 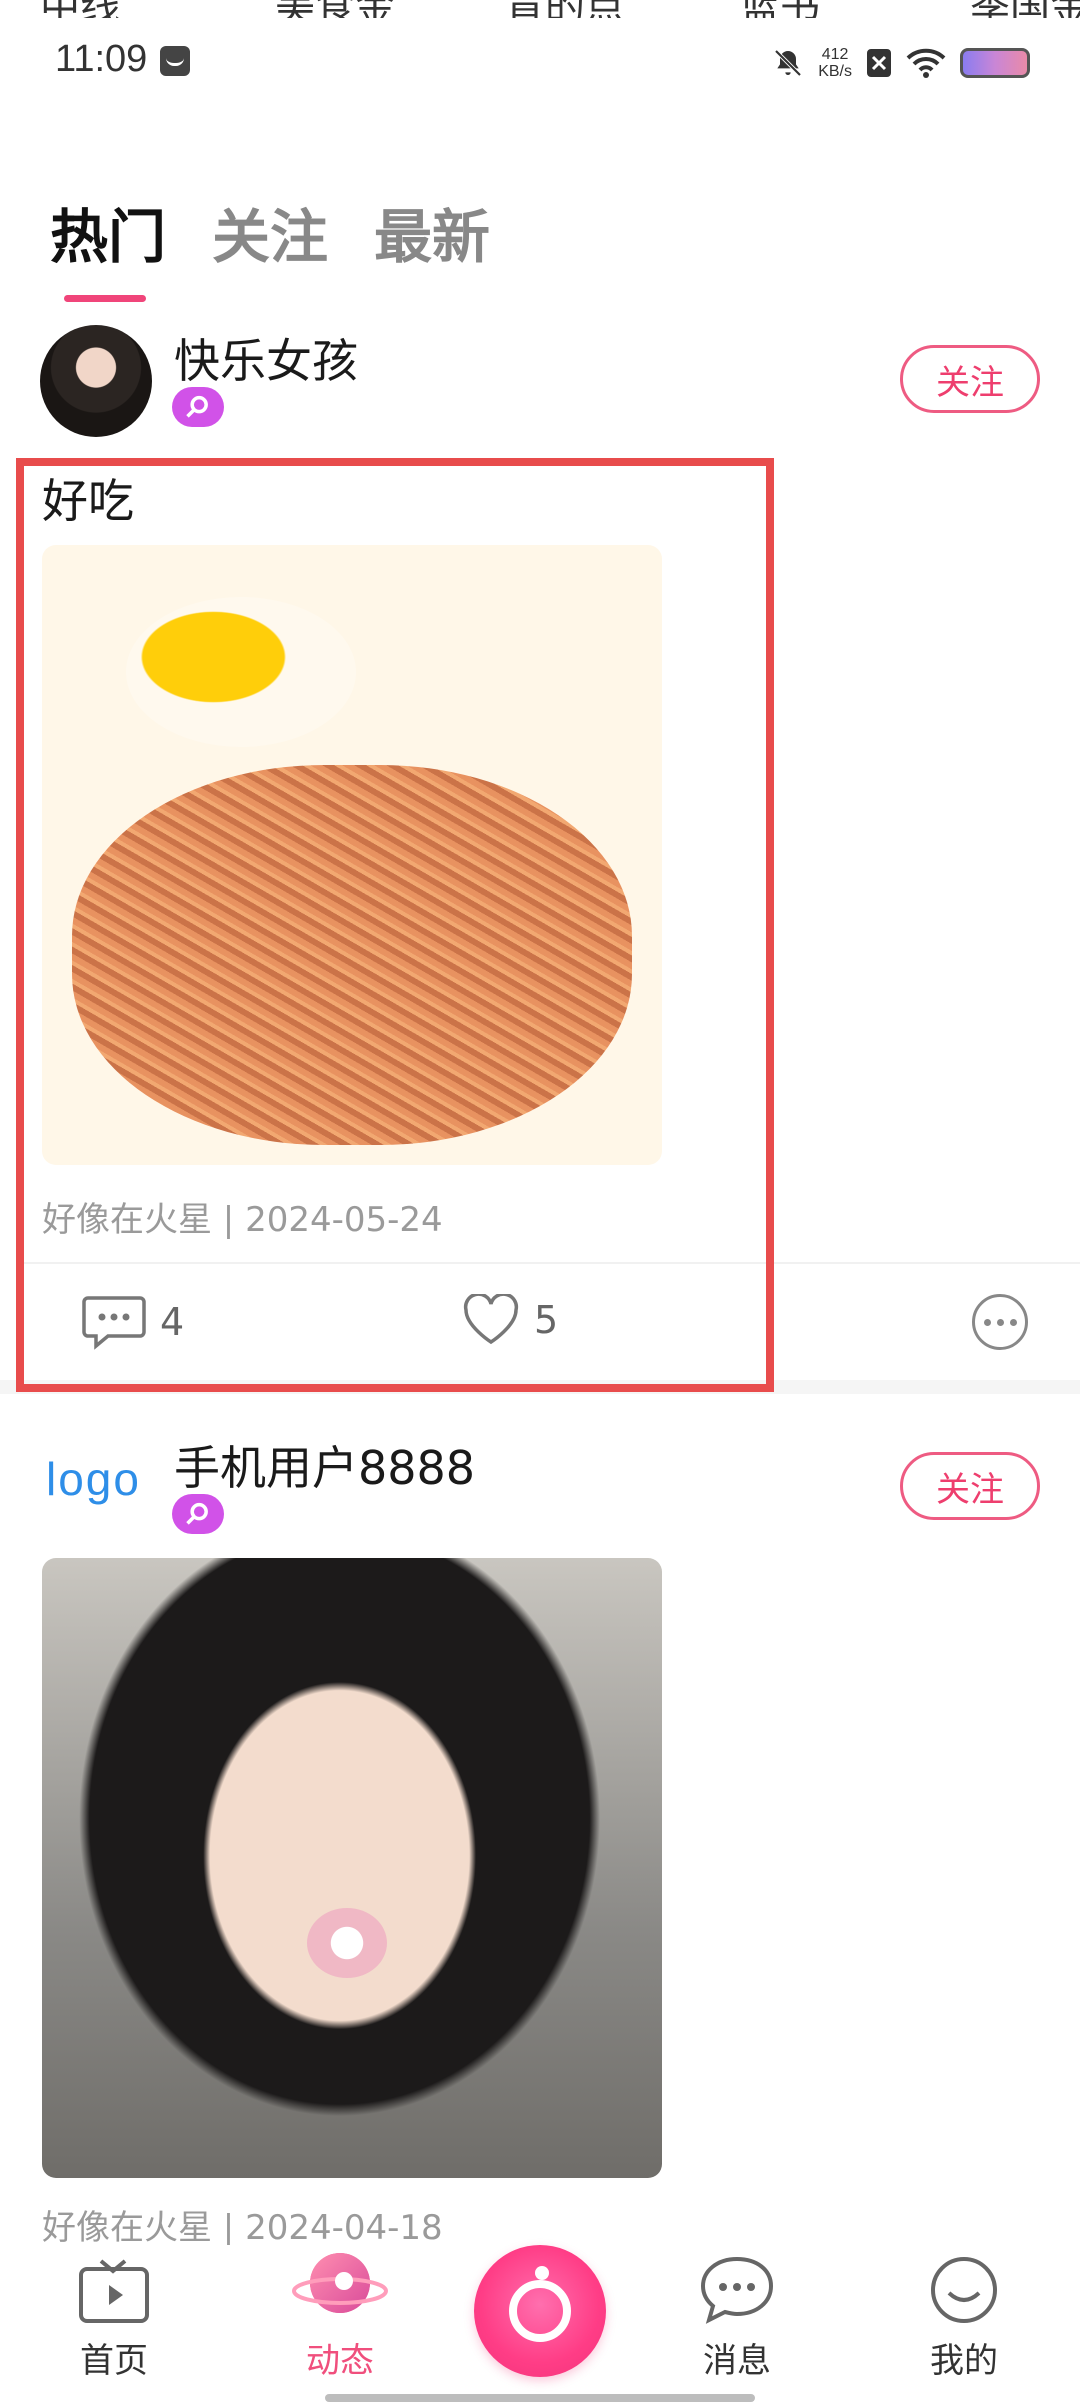 What do you see at coordinates (550, 1263) in the screenshot?
I see `divider` at bounding box center [550, 1263].